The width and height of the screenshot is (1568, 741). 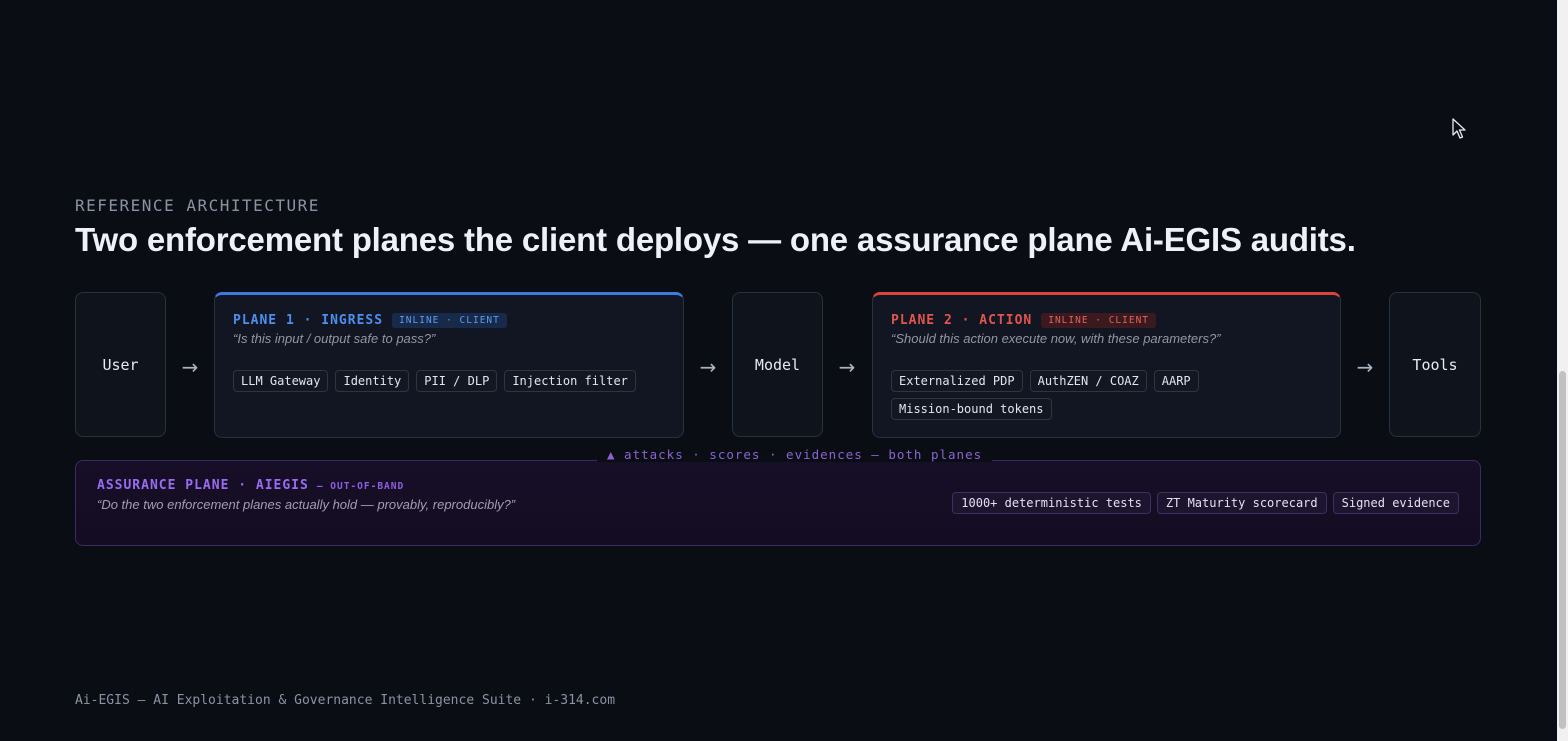 What do you see at coordinates (1562, 370) in the screenshot?
I see `scrollbar` at bounding box center [1562, 370].